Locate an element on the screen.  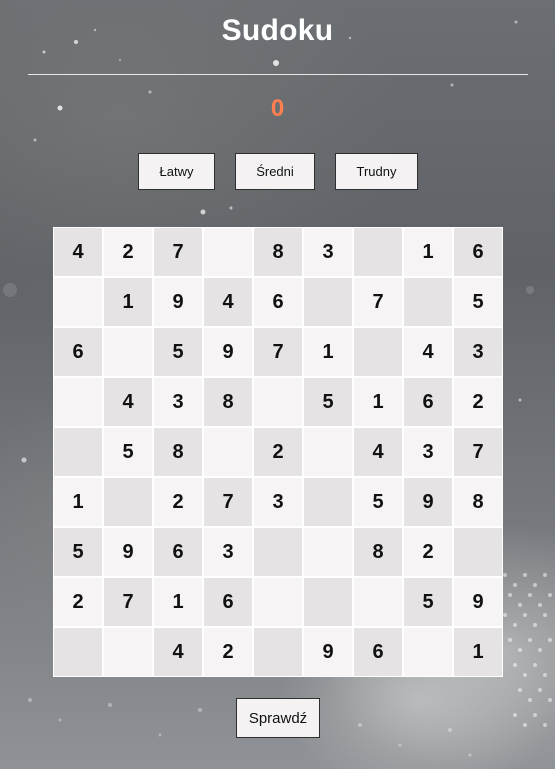
score-display: 0 is located at coordinates (277, 108).